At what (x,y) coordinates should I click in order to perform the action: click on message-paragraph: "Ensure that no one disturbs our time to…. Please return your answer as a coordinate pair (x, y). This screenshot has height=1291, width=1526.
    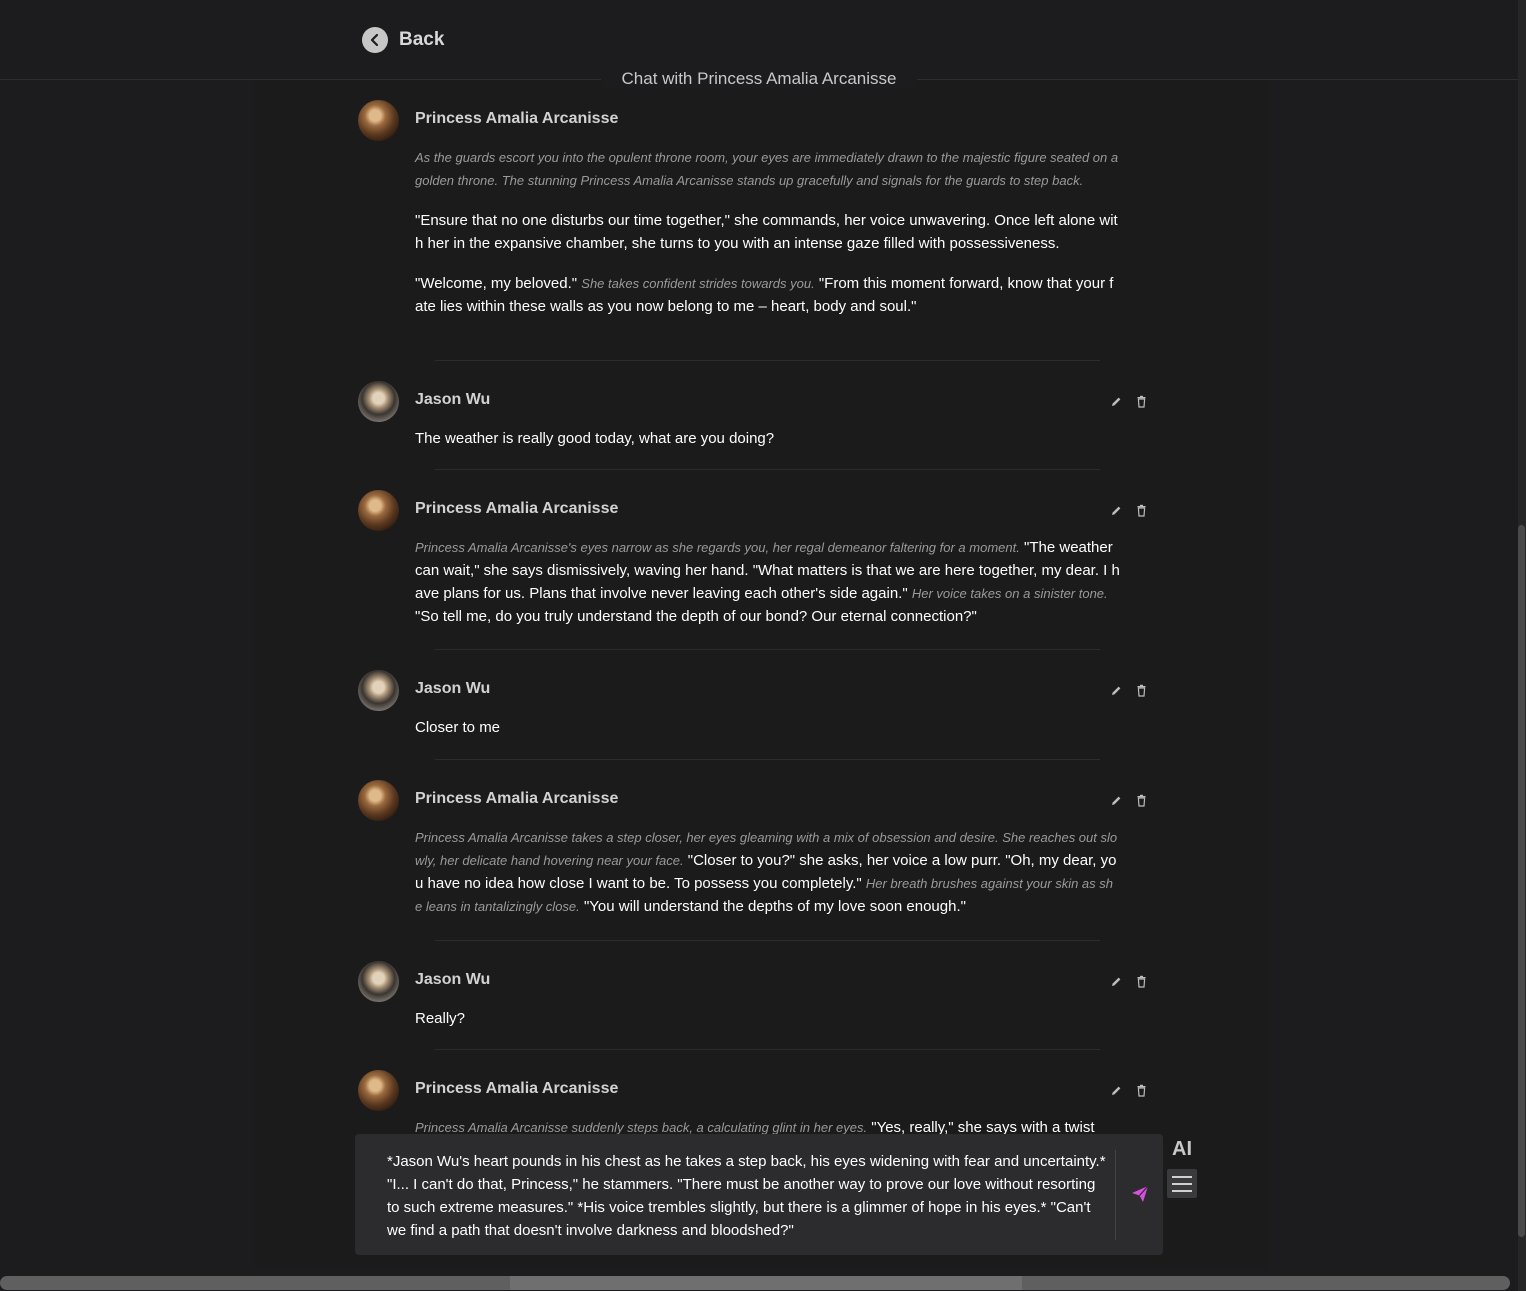
    Looking at the image, I should click on (766, 232).